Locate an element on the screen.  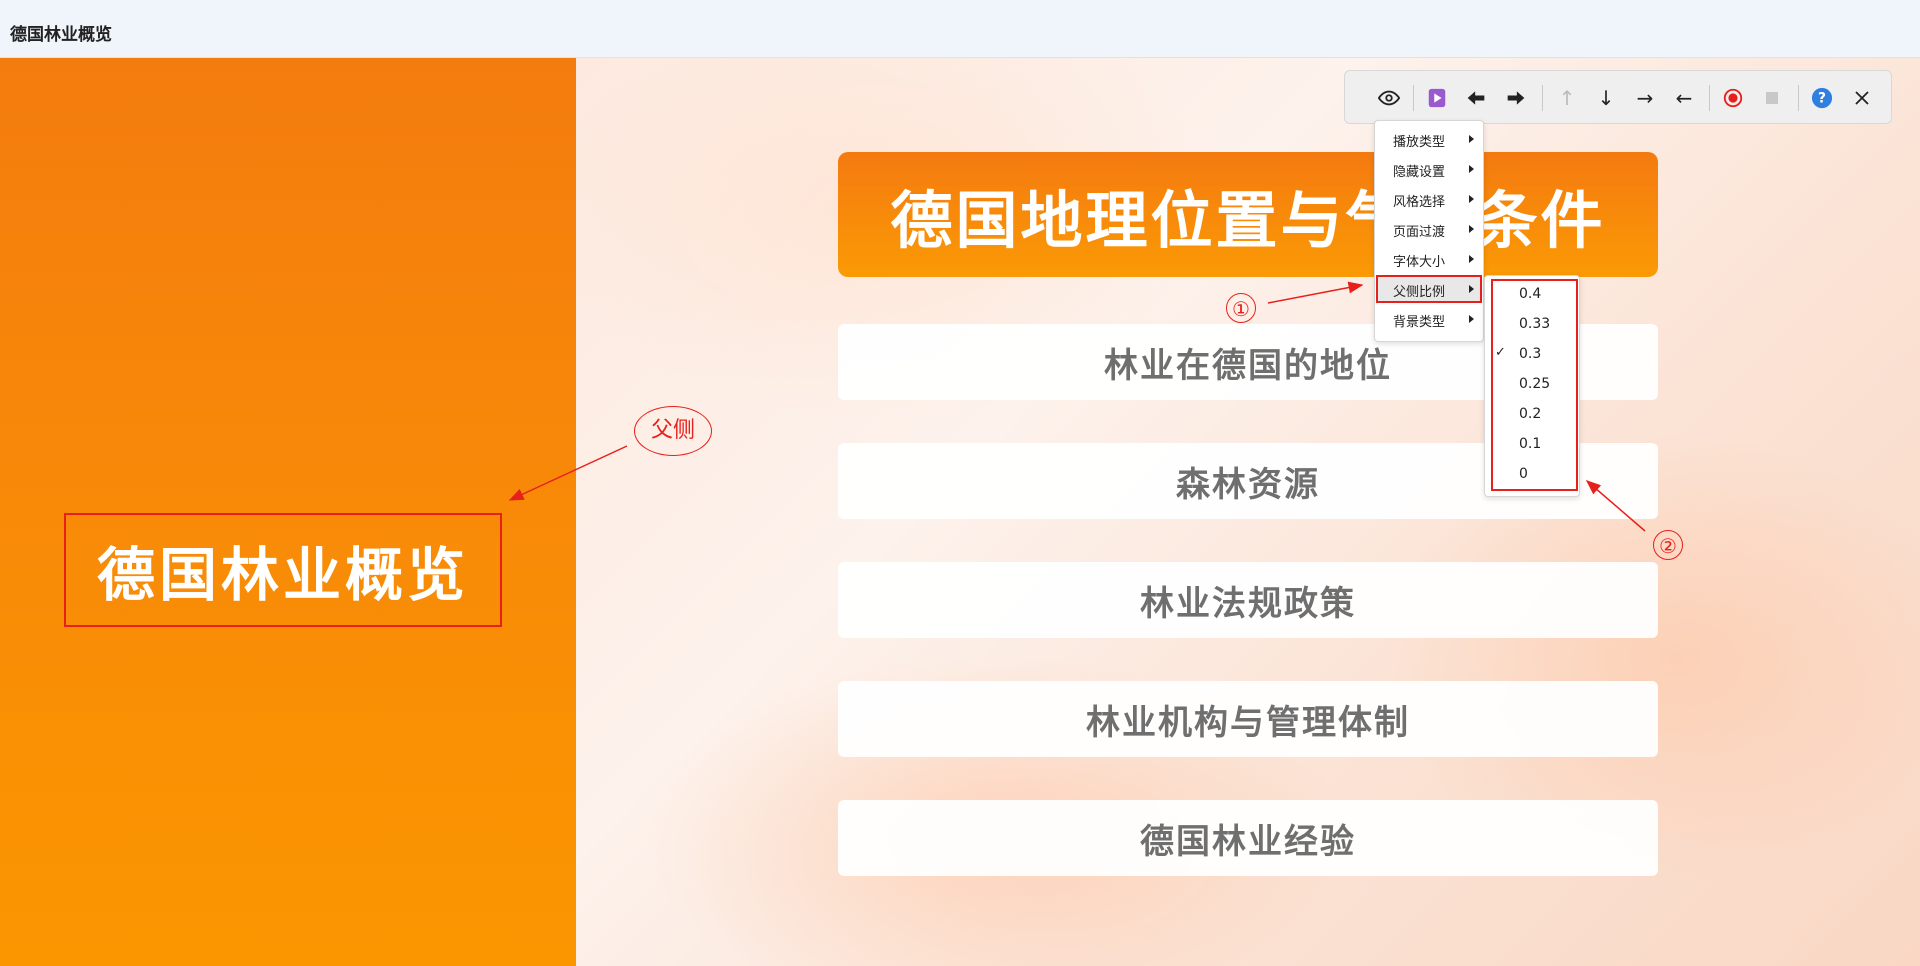
parent-title: 德国林业概览 is located at coordinates (282, 575).